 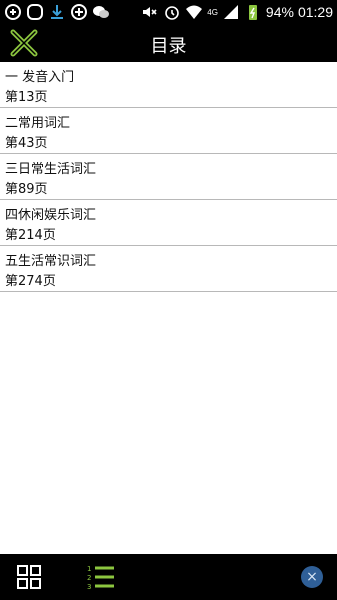 I want to click on toc-item: 三日常生活词汇 第89页, so click(x=168, y=177).